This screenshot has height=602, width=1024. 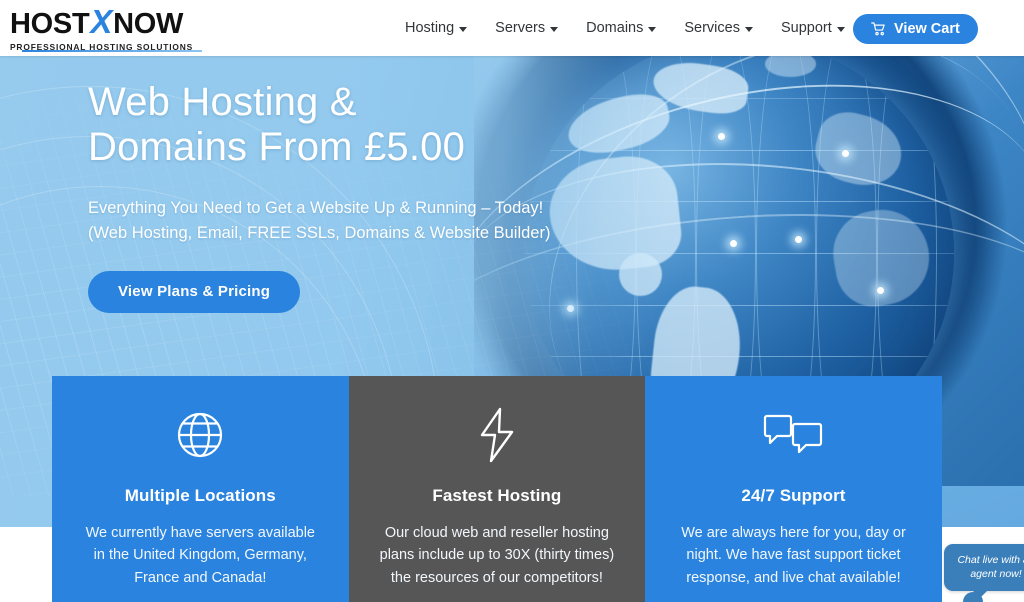 I want to click on lightning-bolt-icon, so click(x=497, y=435).